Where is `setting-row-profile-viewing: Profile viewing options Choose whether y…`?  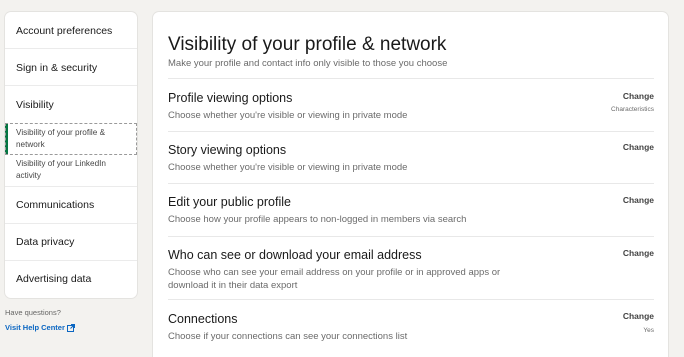
setting-row-profile-viewing: Profile viewing options Choose whether y… is located at coordinates (411, 104).